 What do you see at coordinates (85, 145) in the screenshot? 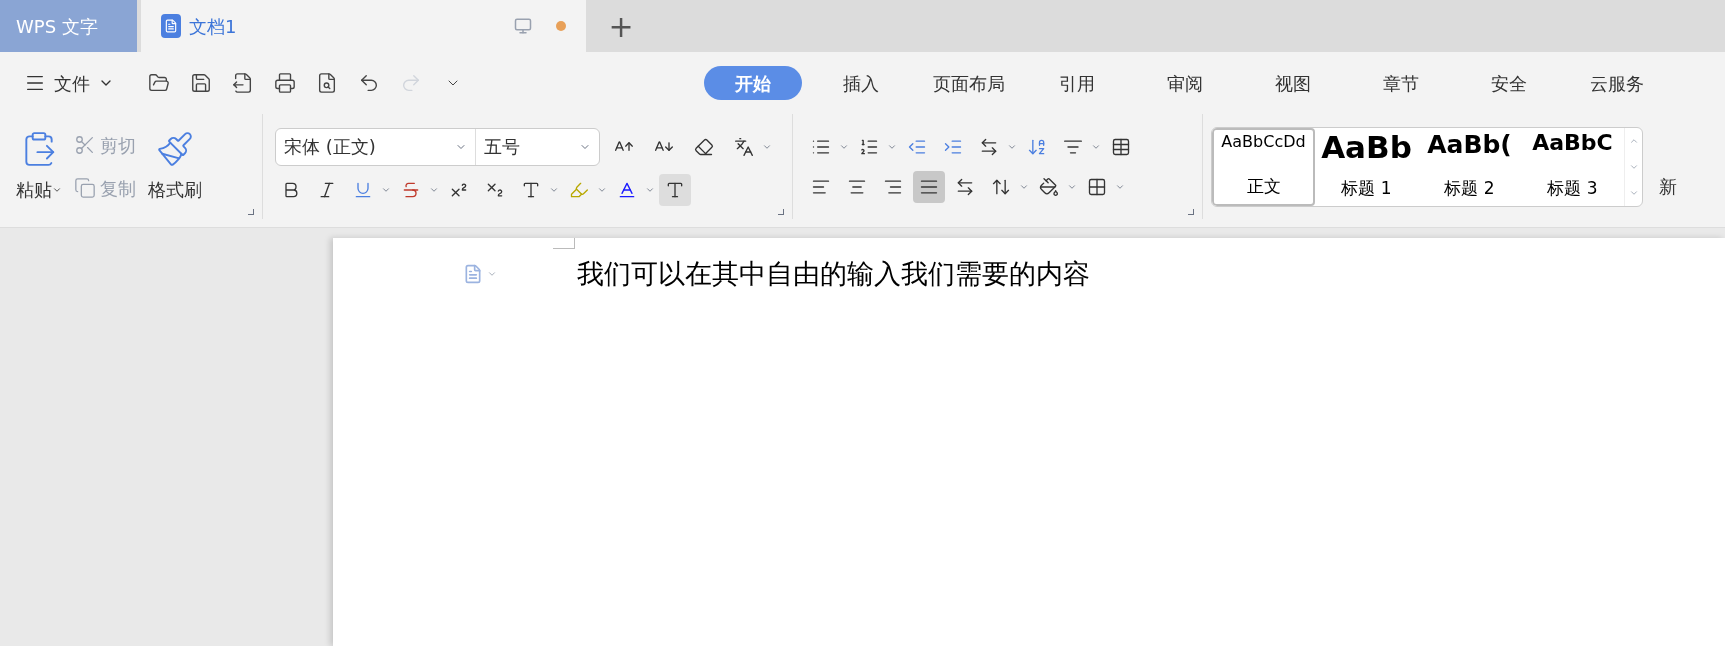
I see `scissors-icon` at bounding box center [85, 145].